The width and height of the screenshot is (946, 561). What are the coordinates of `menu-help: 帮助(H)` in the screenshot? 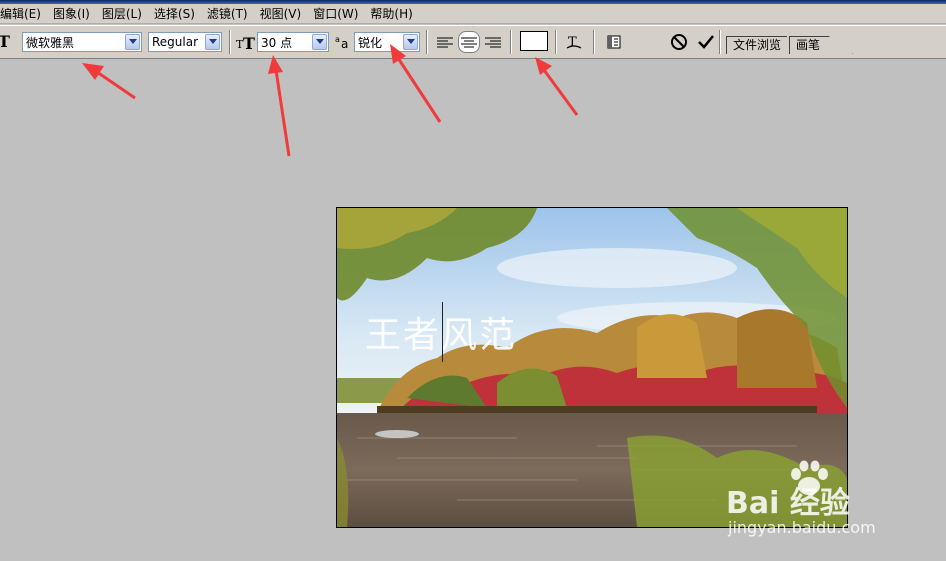 It's located at (394, 13).